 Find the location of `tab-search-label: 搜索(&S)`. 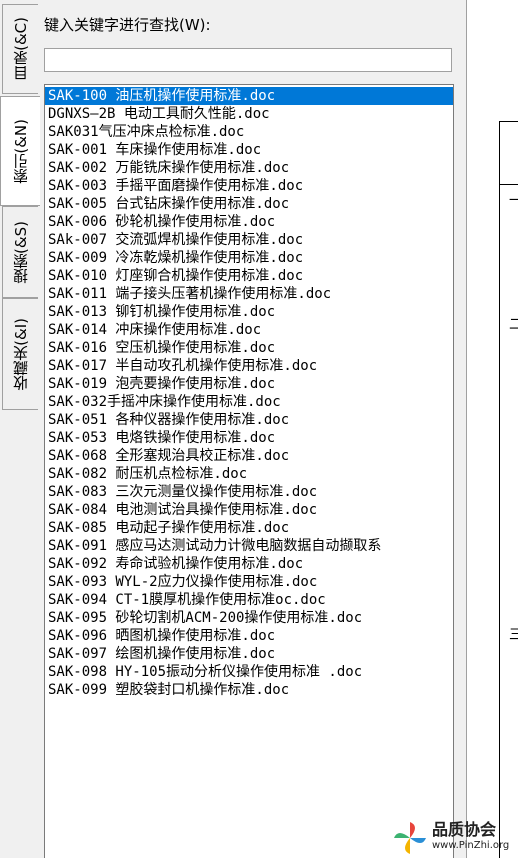

tab-search-label: 搜索(&S) is located at coordinates (21, 252).